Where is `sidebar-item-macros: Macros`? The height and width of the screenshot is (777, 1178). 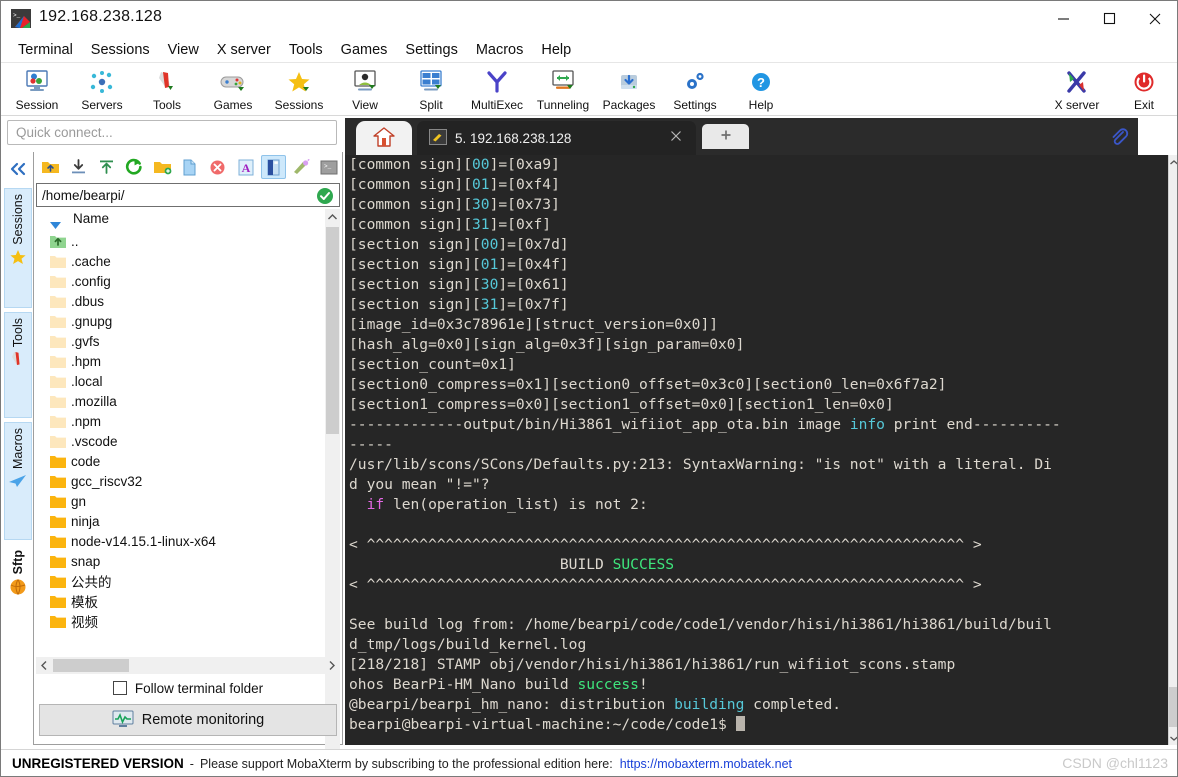 sidebar-item-macros: Macros is located at coordinates (18, 481).